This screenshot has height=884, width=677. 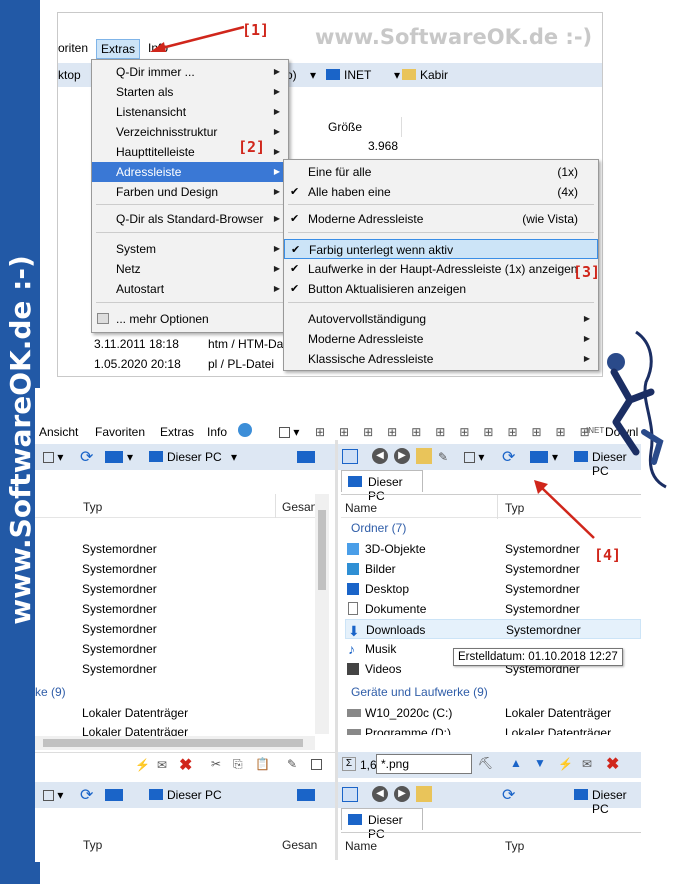 I want to click on menu-item-adressleiste: Adressleiste ▶, so click(x=190, y=172).